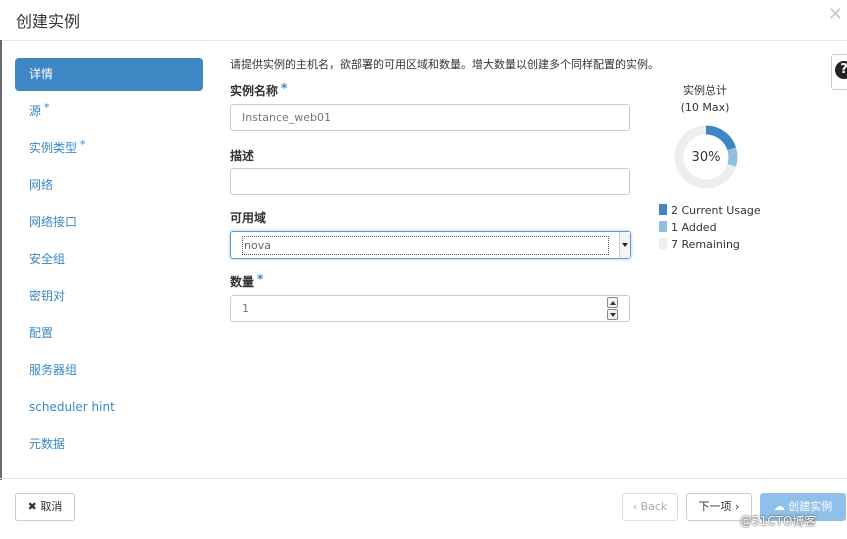  Describe the element at coordinates (835, 14) in the screenshot. I see `close-icon: ✕` at that location.